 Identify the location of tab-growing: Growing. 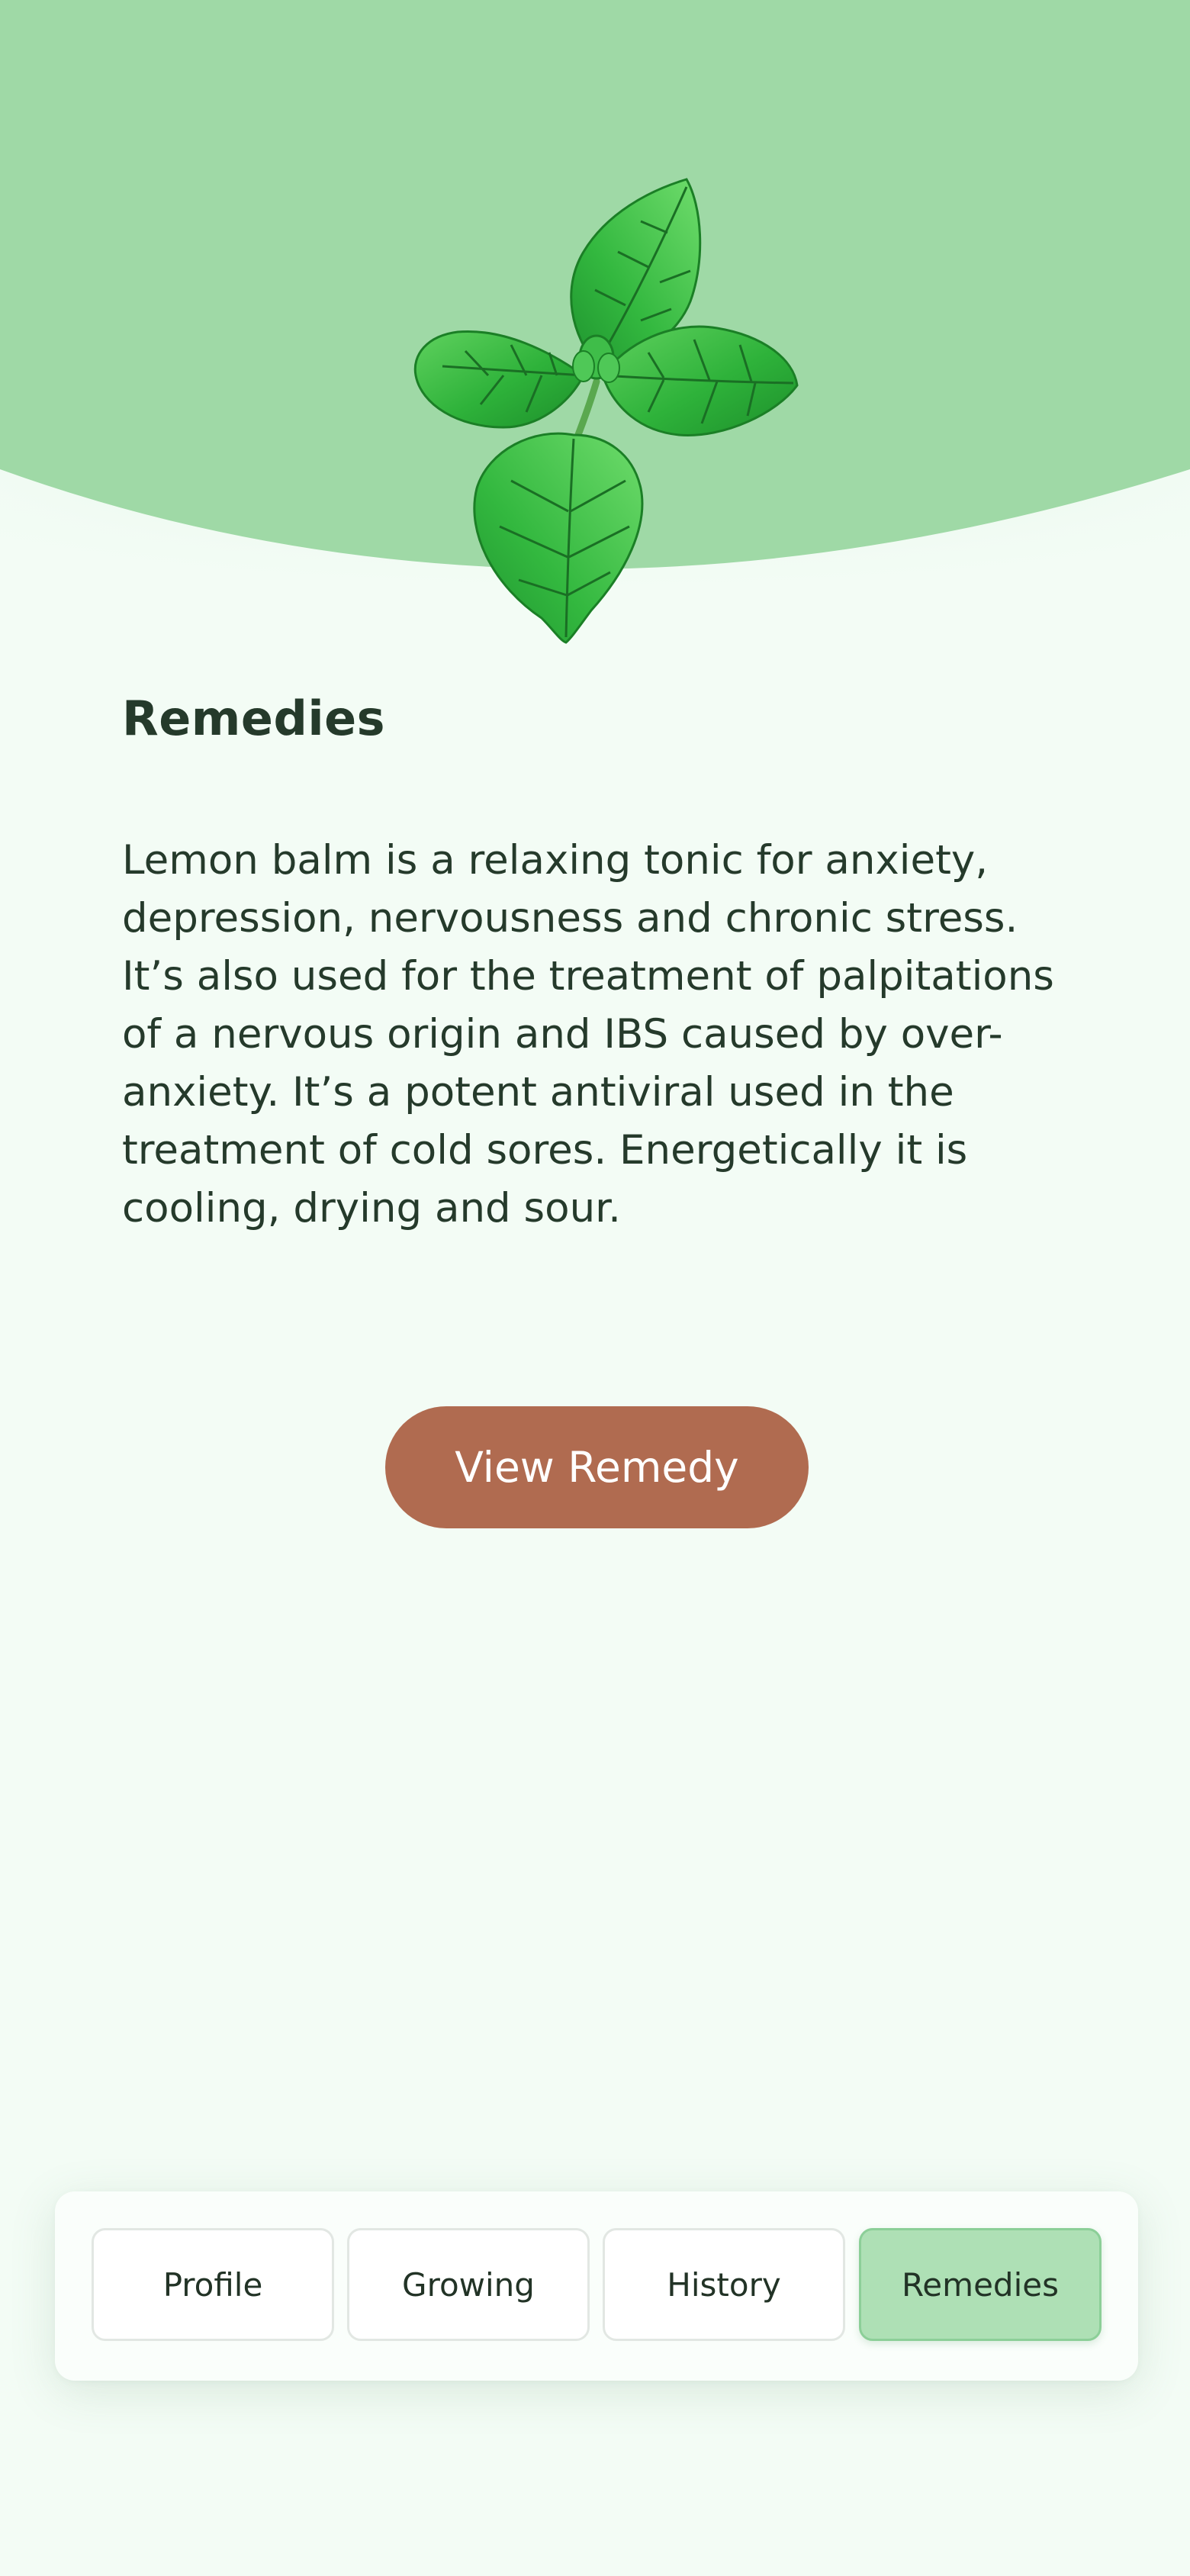
(468, 2284).